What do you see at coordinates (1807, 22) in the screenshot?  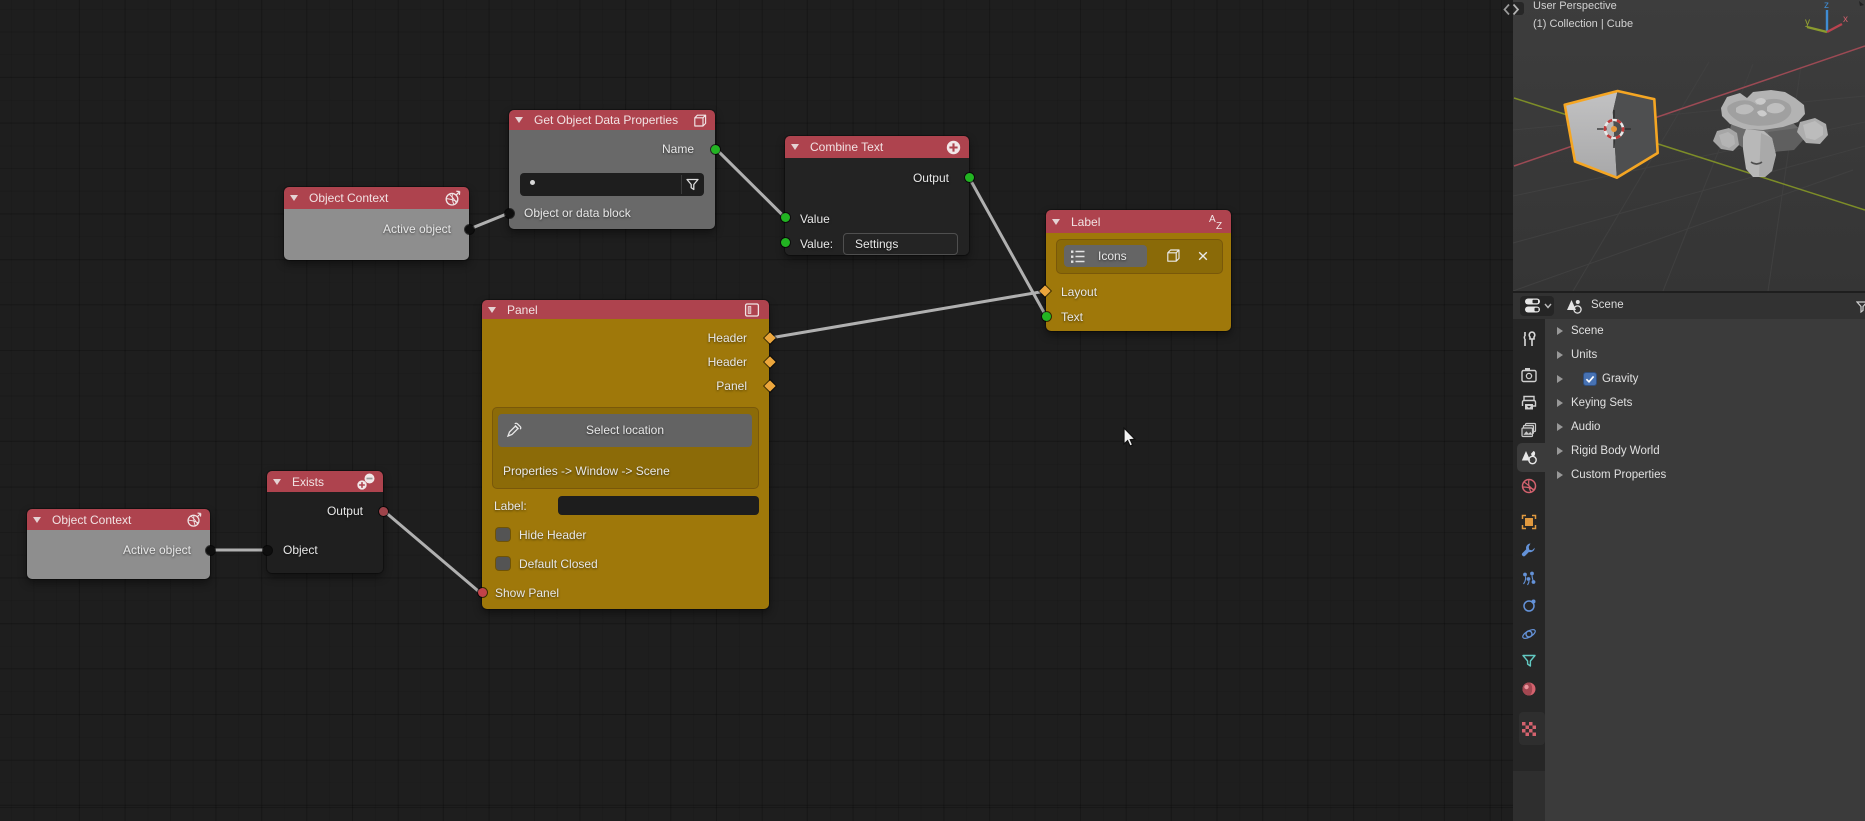 I see `svg-text: y` at bounding box center [1807, 22].